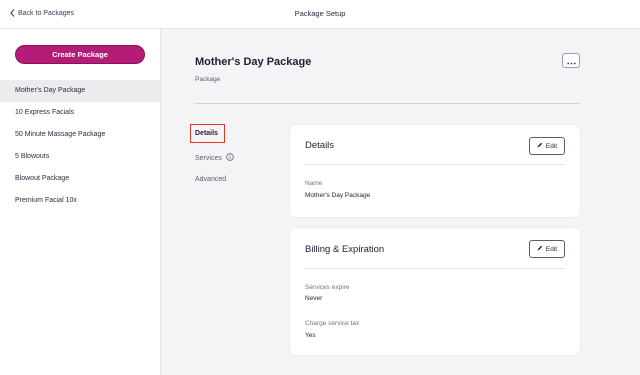  What do you see at coordinates (387, 103) in the screenshot?
I see `header-divider` at bounding box center [387, 103].